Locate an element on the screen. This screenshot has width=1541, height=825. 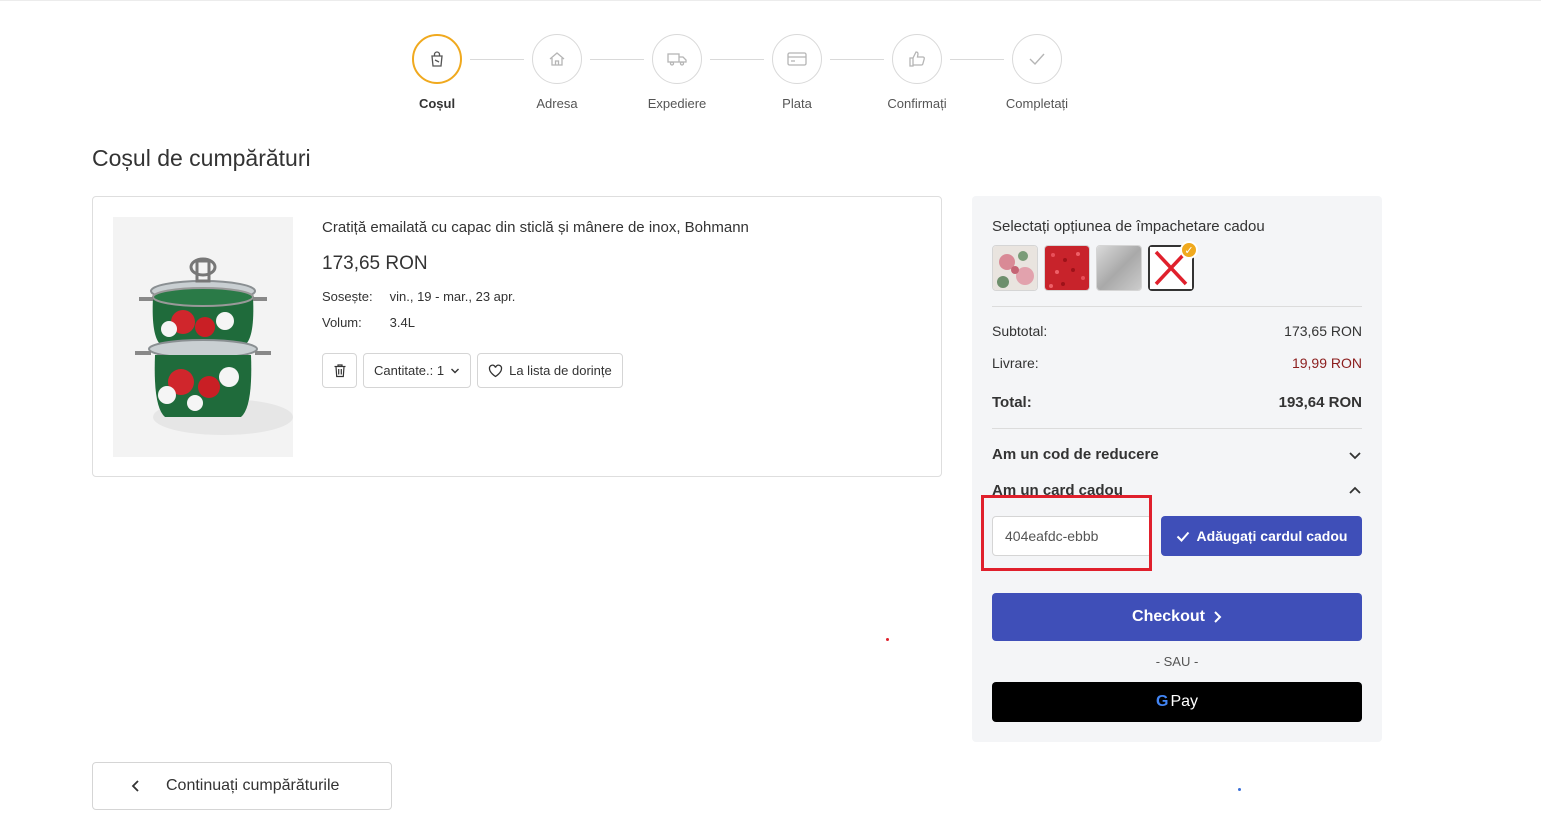
checkout-label: Checkout is located at coordinates (1168, 616).